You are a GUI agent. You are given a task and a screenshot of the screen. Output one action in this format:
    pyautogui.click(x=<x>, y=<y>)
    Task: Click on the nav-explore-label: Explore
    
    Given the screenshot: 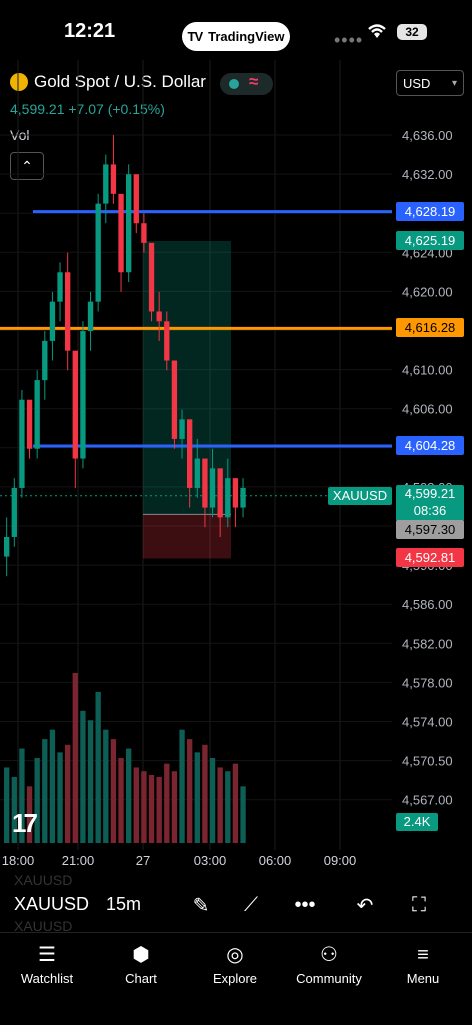 What is the action you would take?
    pyautogui.click(x=235, y=978)
    